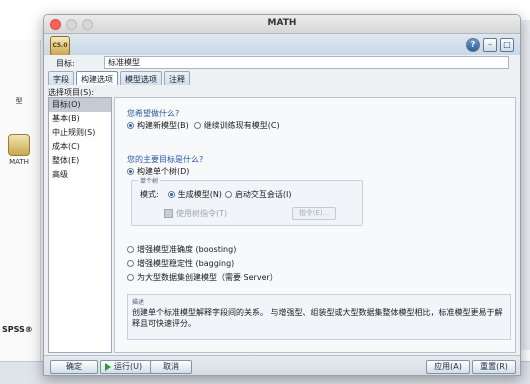  What do you see at coordinates (202, 213) in the screenshot?
I see `use-tree-directive-label: 使用树指令(T)` at bounding box center [202, 213].